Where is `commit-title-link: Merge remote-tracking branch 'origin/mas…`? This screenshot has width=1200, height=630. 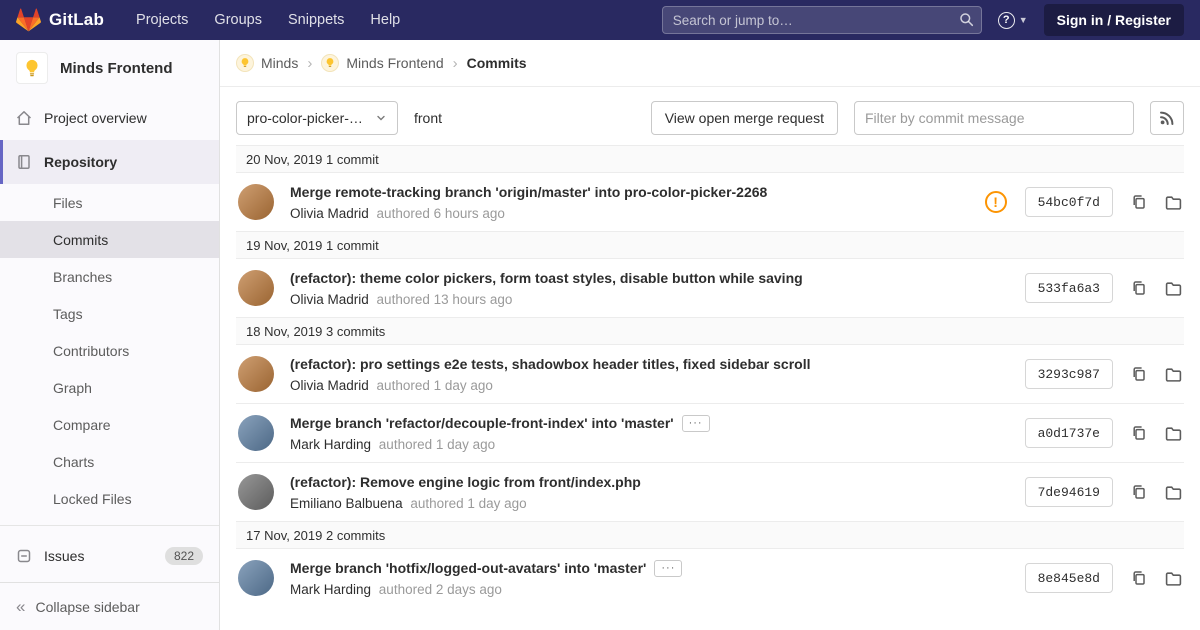
commit-title-link: Merge remote-tracking branch 'origin/mas… is located at coordinates (528, 192).